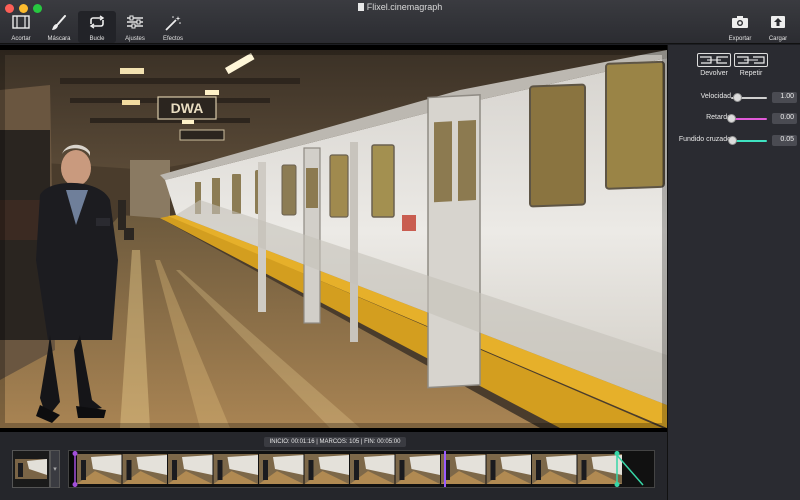  I want to click on loop-thumbnail-image, so click(31, 469).